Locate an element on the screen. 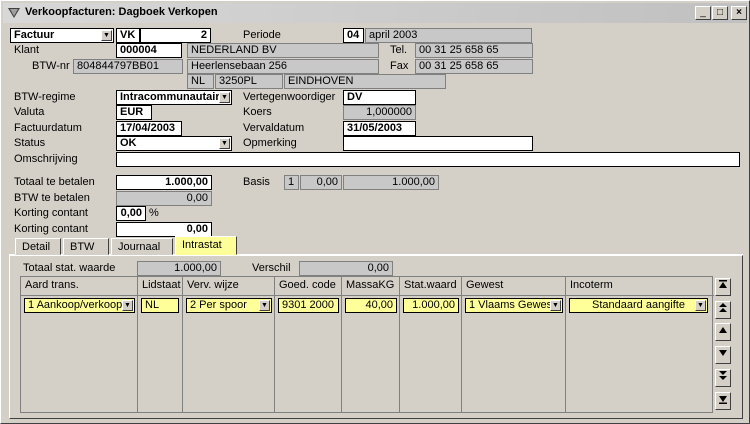 Image resolution: width=750 pixels, height=424 pixels. close-button: × is located at coordinates (739, 13).